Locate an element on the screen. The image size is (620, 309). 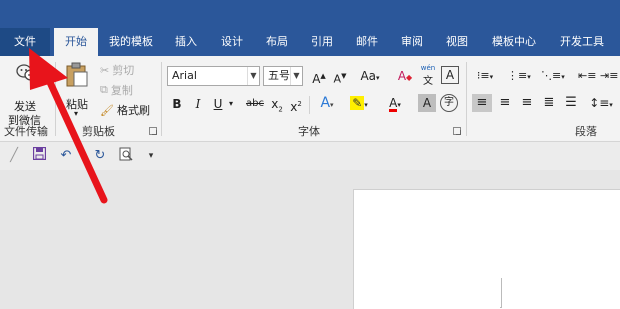
align-left-icon: ≡ is located at coordinates (482, 103).